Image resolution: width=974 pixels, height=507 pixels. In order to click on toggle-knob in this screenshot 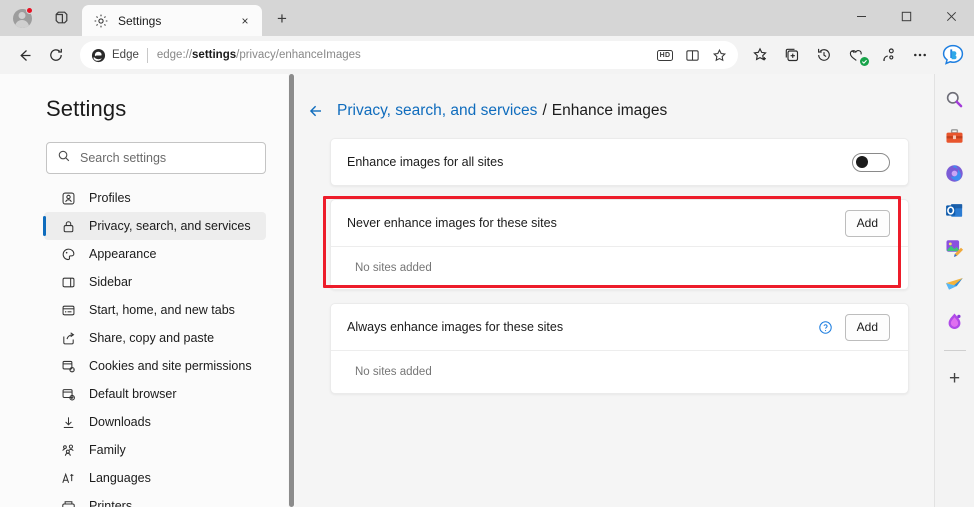, I will do `click(862, 162)`.